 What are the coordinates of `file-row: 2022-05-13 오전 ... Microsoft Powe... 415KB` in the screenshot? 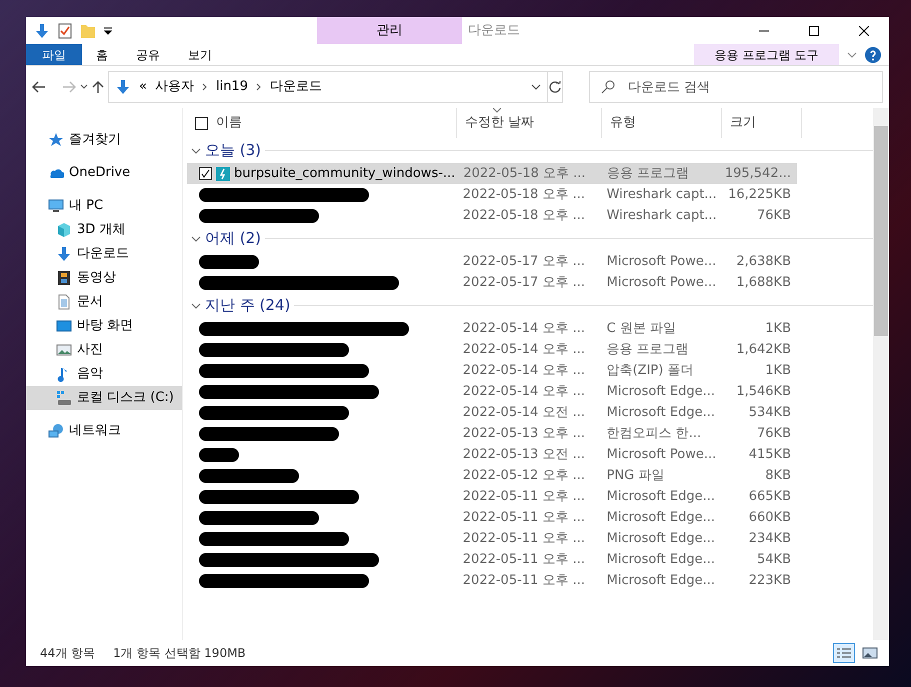 It's located at (492, 454).